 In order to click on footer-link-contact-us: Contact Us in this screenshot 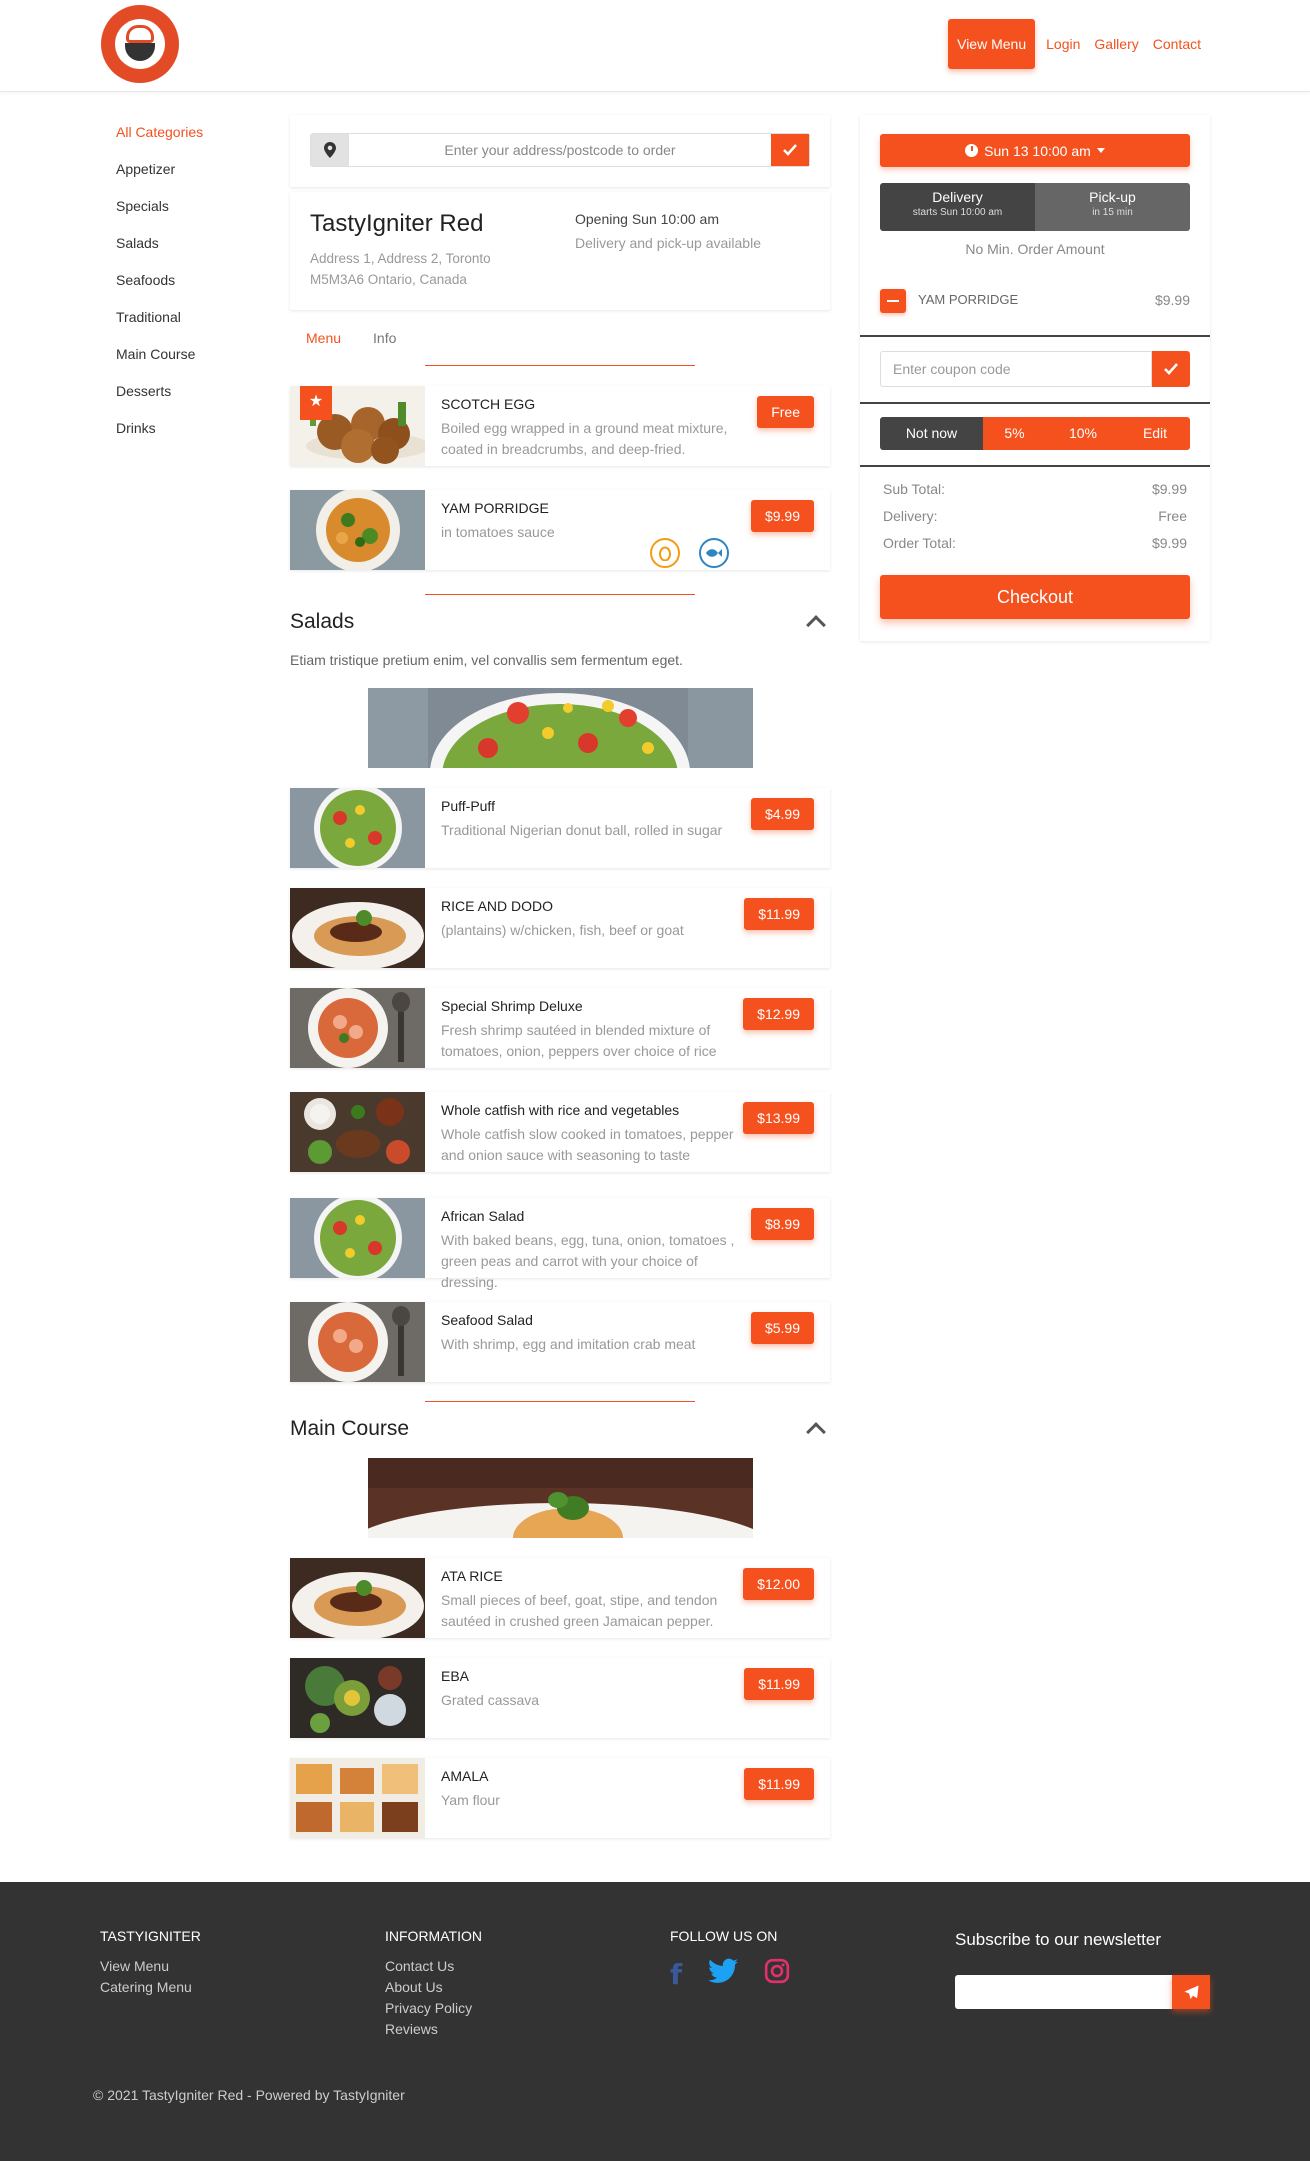, I will do `click(433, 1968)`.